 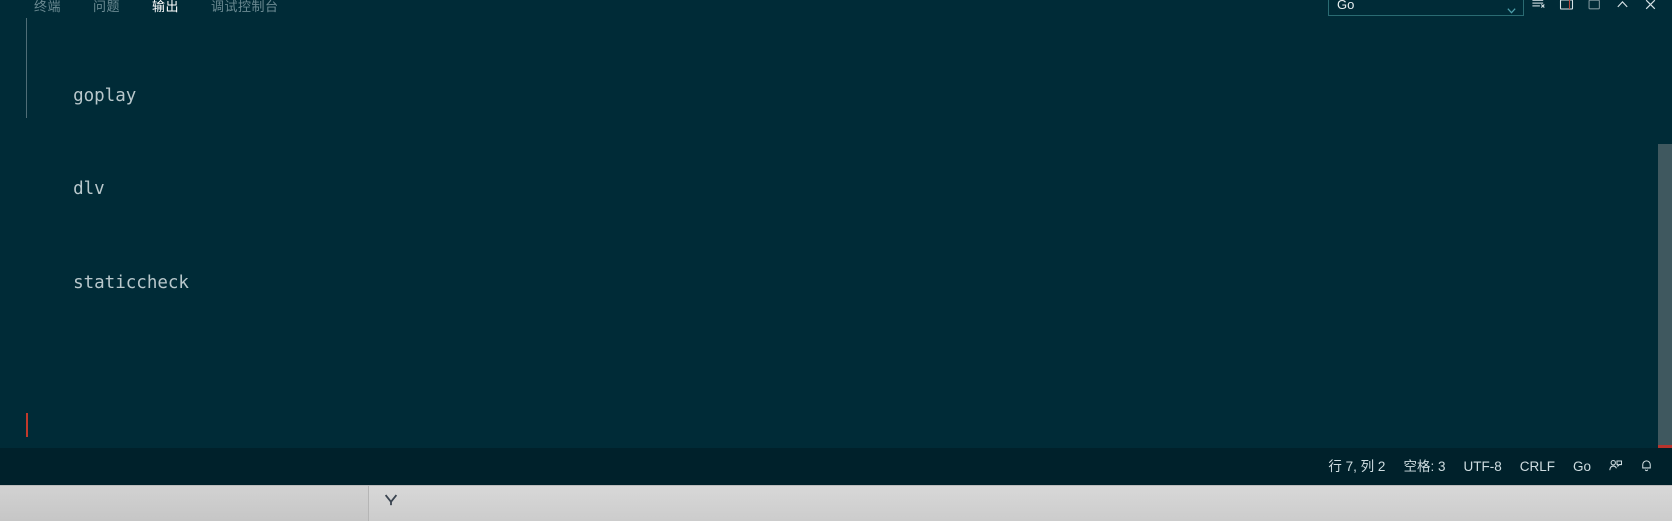 What do you see at coordinates (1511, 7) in the screenshot?
I see `chevron-down-icon` at bounding box center [1511, 7].